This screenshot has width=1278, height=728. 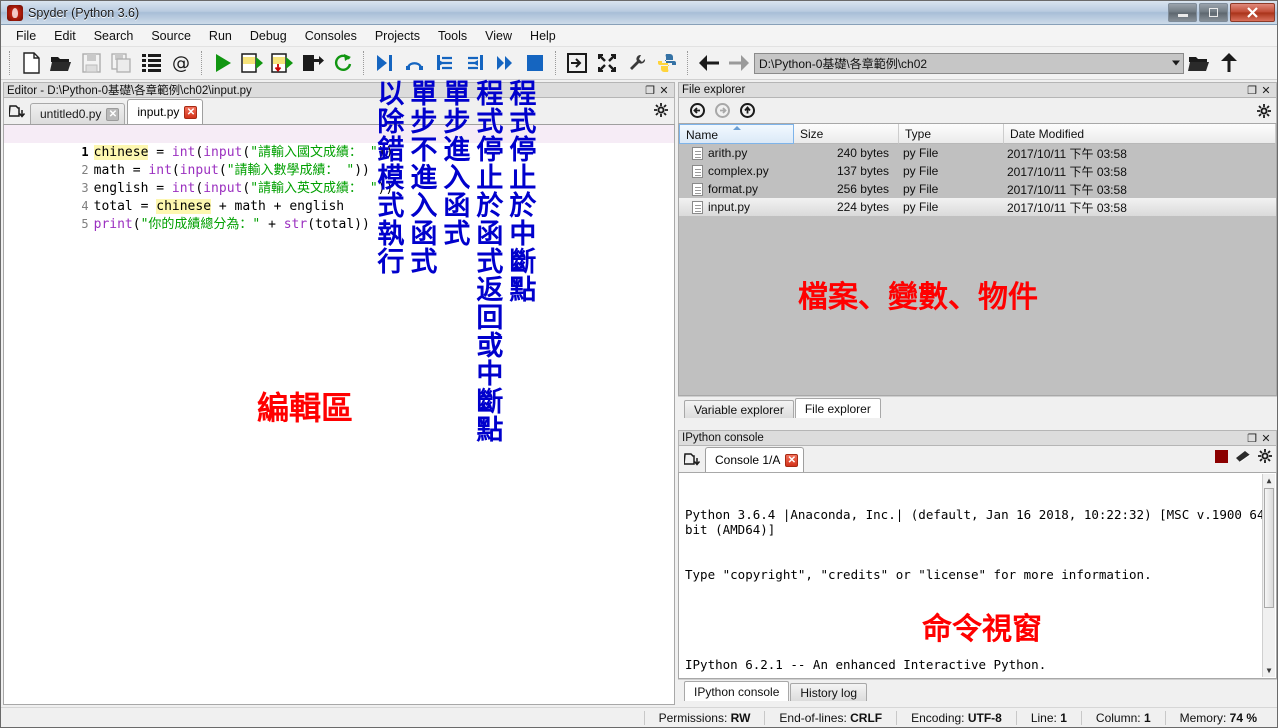 What do you see at coordinates (121, 63) in the screenshot?
I see `save-all-icon` at bounding box center [121, 63].